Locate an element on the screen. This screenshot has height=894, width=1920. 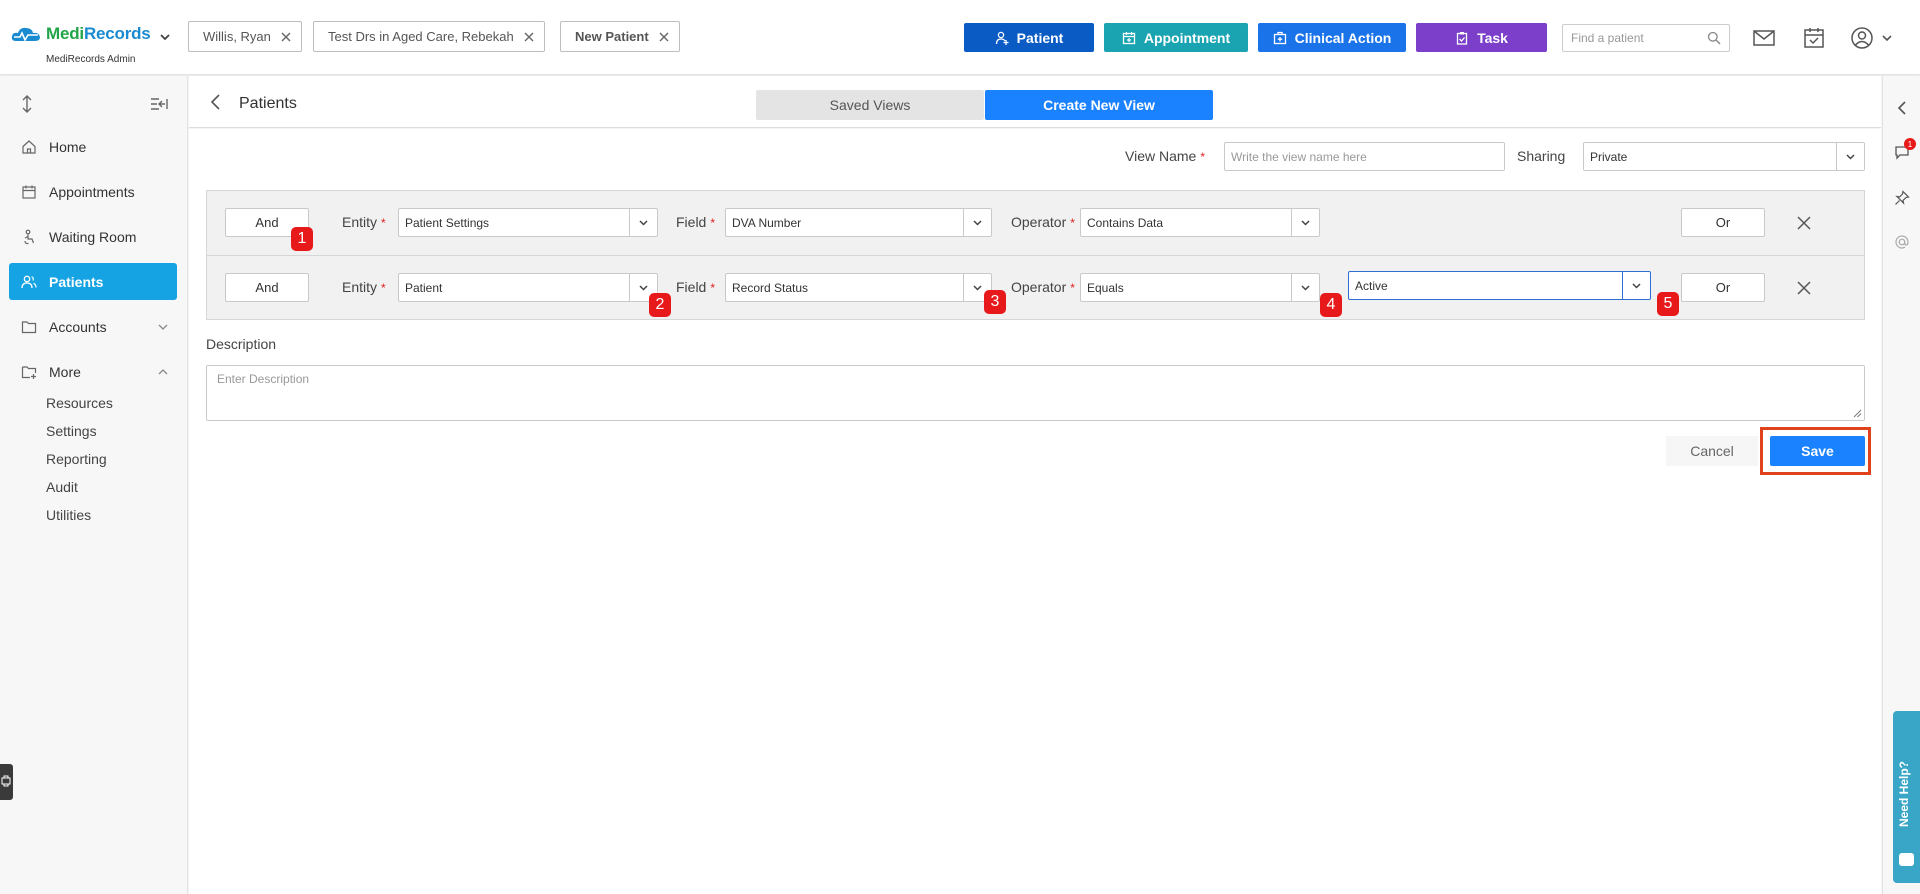
help-chat-icon is located at coordinates (1906, 859).